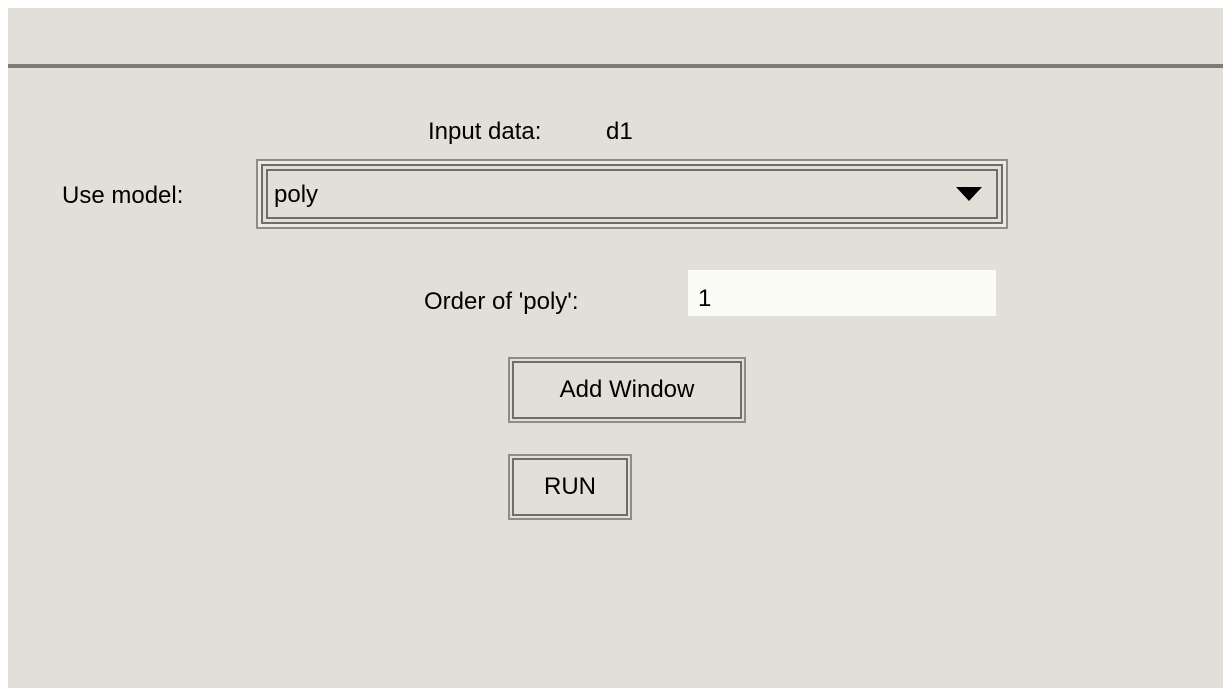  I want to click on use-model-label: Use model:, so click(123, 195).